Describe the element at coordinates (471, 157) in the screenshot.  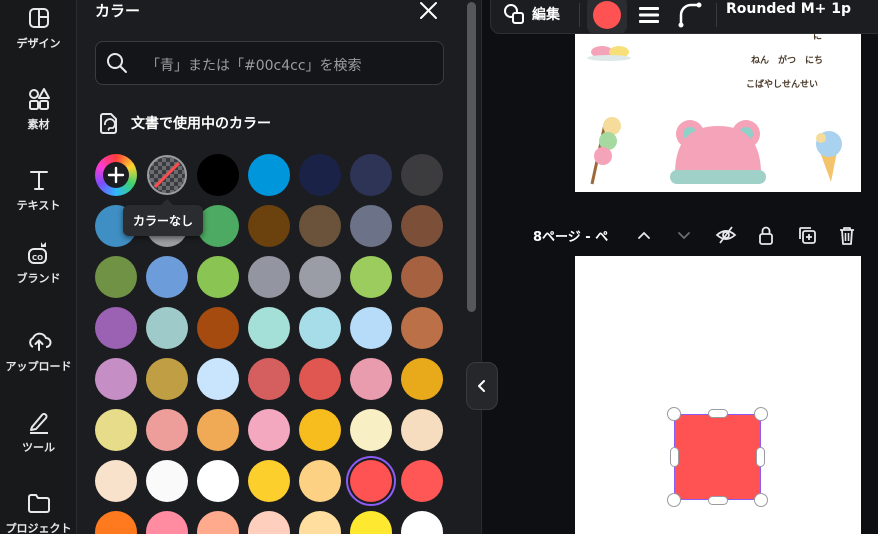
I see `scrollbar-thumb` at that location.